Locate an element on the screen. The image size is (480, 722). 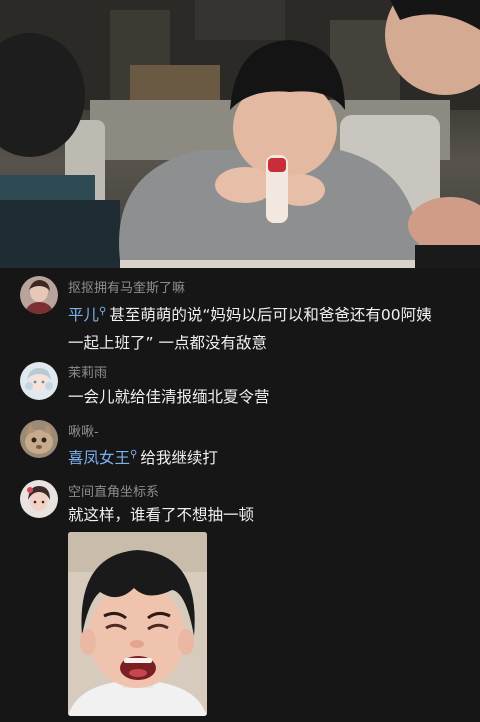
comment-username: 抠抠拥有马奎斯了嘛 is located at coordinates (126, 286).